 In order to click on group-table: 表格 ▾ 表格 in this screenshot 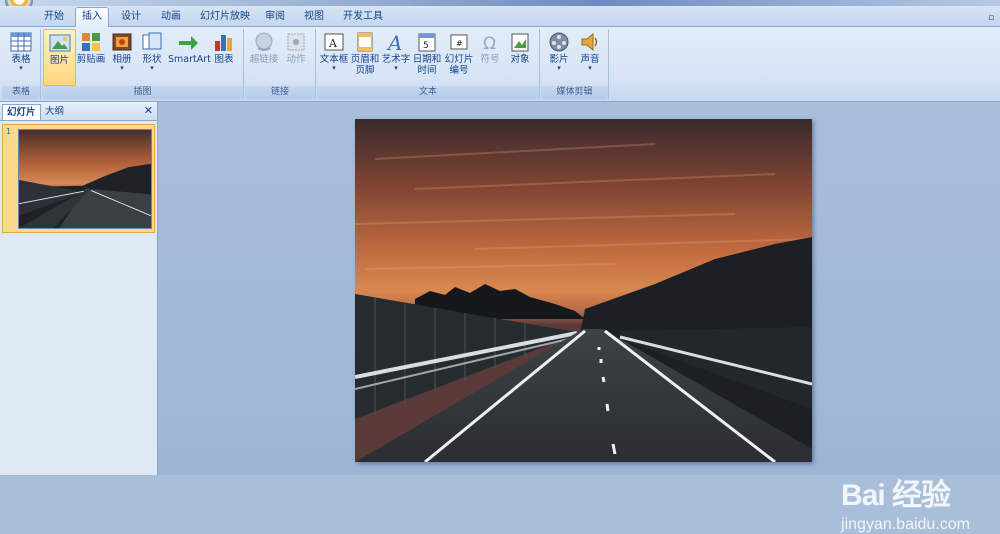, I will do `click(21, 64)`.